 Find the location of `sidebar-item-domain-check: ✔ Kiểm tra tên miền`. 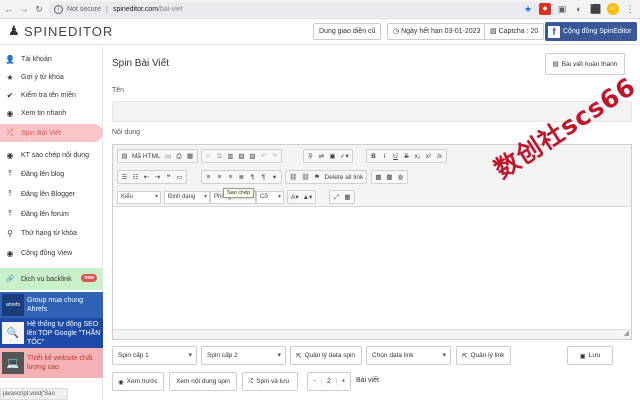

sidebar-item-domain-check: ✔ Kiểm tra tên miền is located at coordinates (51, 95).